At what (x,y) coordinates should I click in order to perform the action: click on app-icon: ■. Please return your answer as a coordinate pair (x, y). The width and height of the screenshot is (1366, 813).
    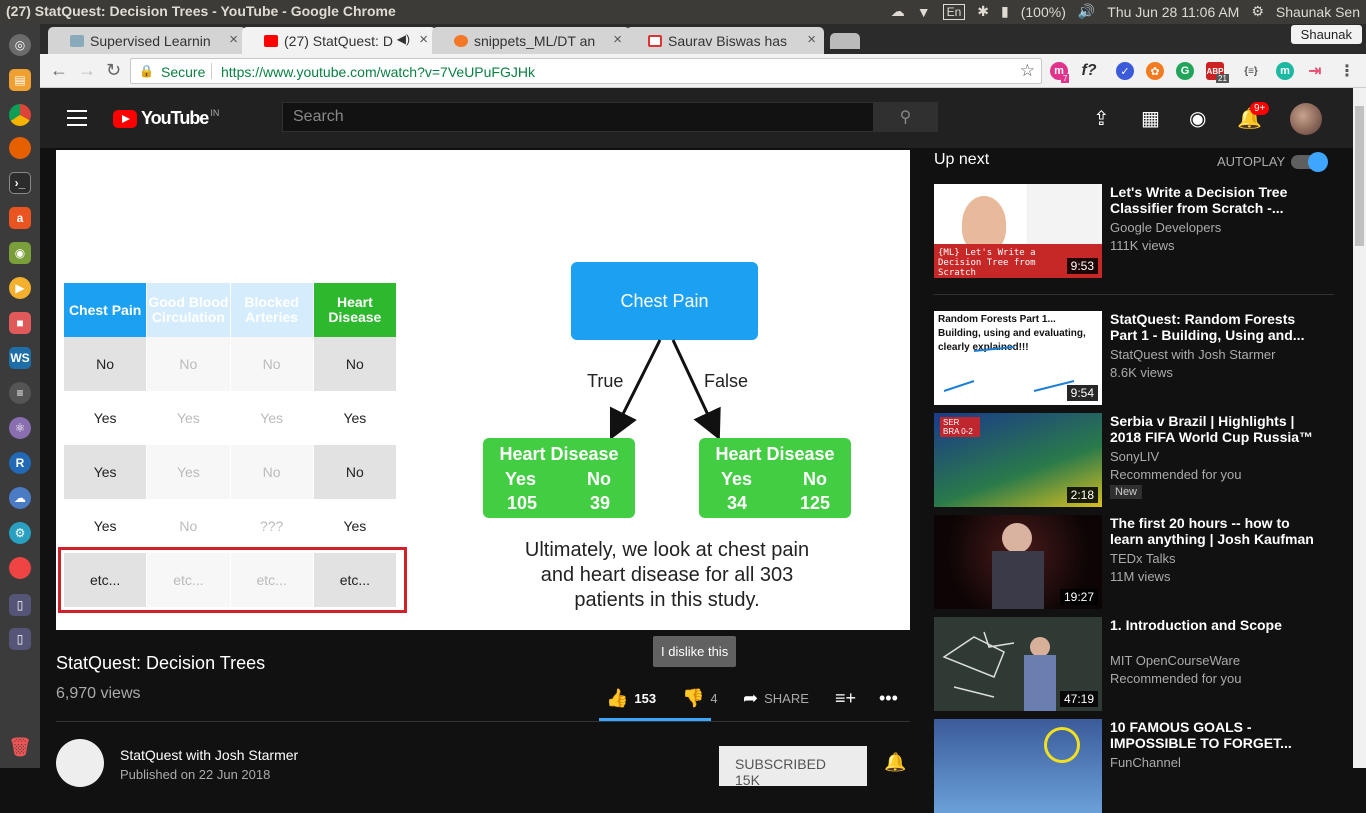
    Looking at the image, I should click on (20, 323).